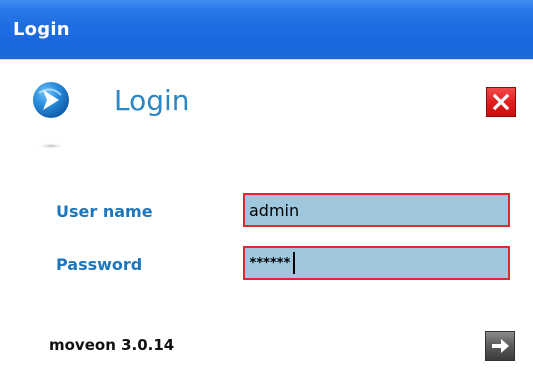  What do you see at coordinates (41, 29) in the screenshot?
I see `window-title: Login` at bounding box center [41, 29].